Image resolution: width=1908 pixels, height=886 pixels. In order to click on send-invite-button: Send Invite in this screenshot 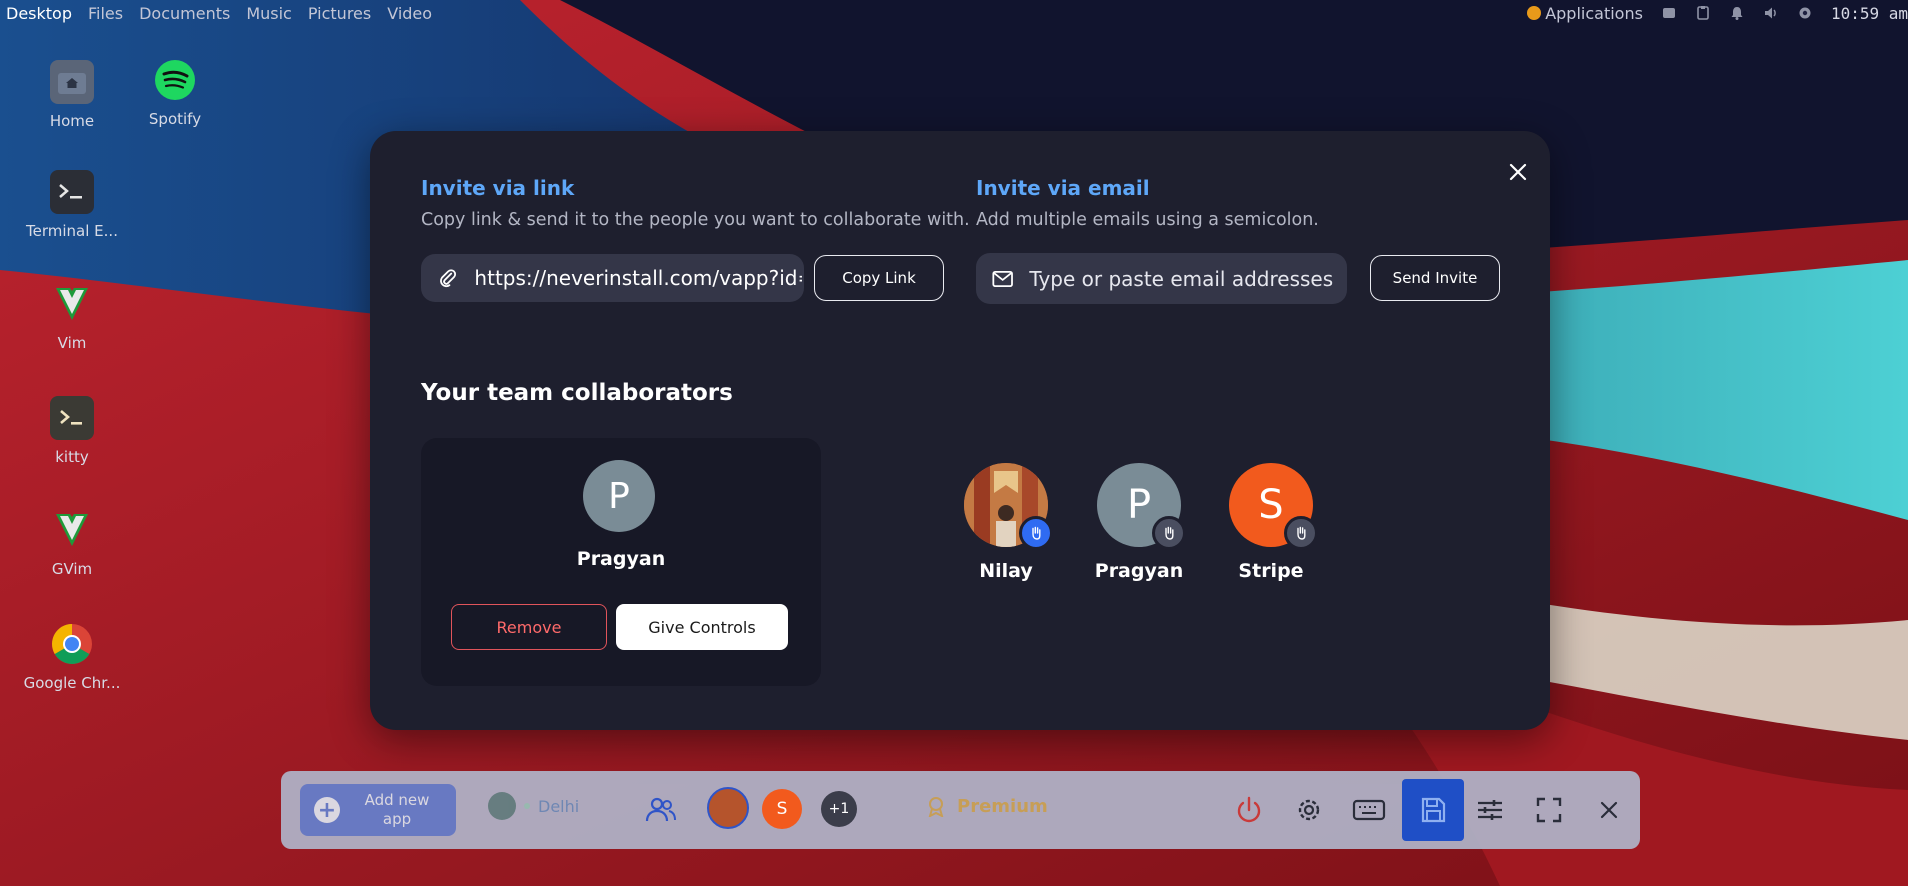, I will do `click(1435, 278)`.